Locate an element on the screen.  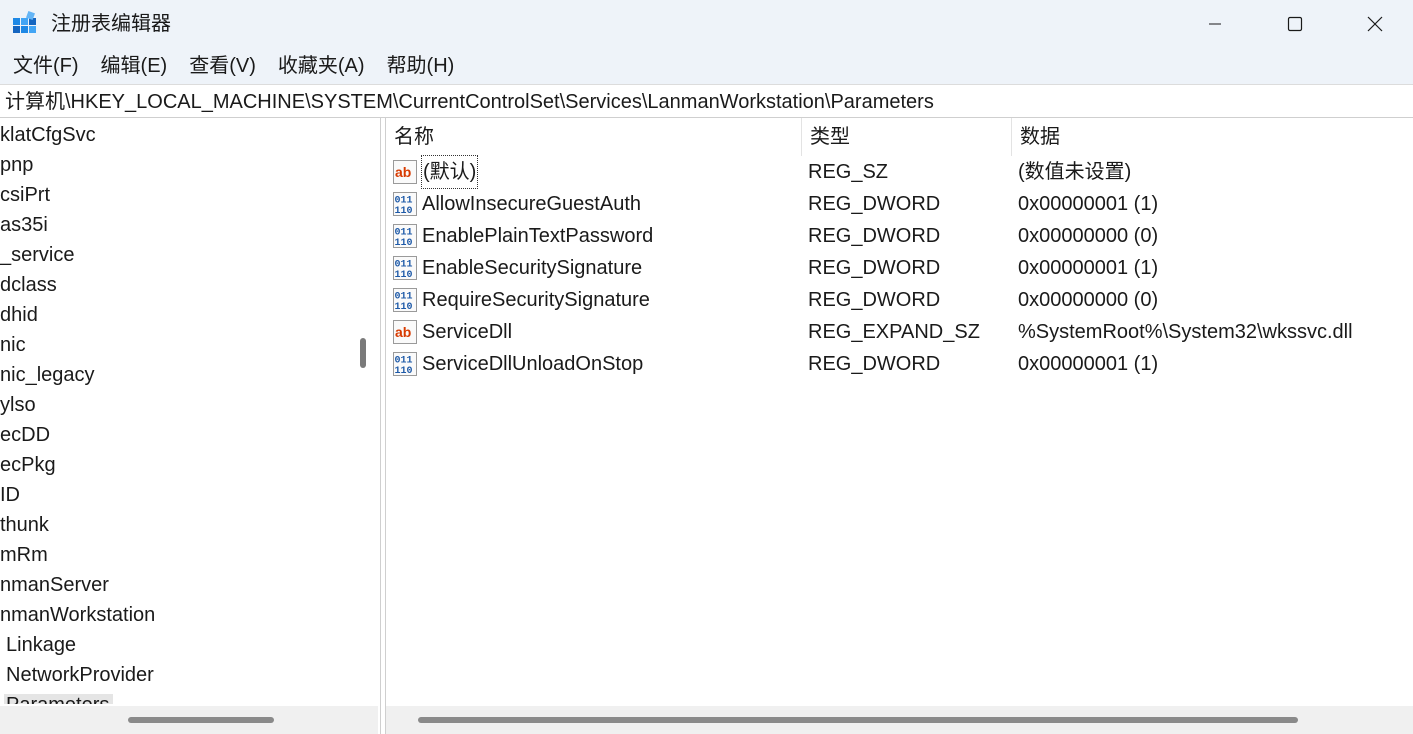
tree-item: csiPrt is located at coordinates (174, 195).